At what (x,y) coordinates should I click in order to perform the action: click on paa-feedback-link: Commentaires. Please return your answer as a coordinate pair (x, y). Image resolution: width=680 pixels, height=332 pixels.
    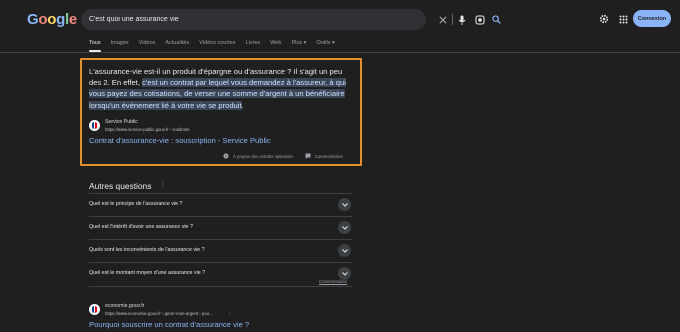
    Looking at the image, I should click on (333, 281).